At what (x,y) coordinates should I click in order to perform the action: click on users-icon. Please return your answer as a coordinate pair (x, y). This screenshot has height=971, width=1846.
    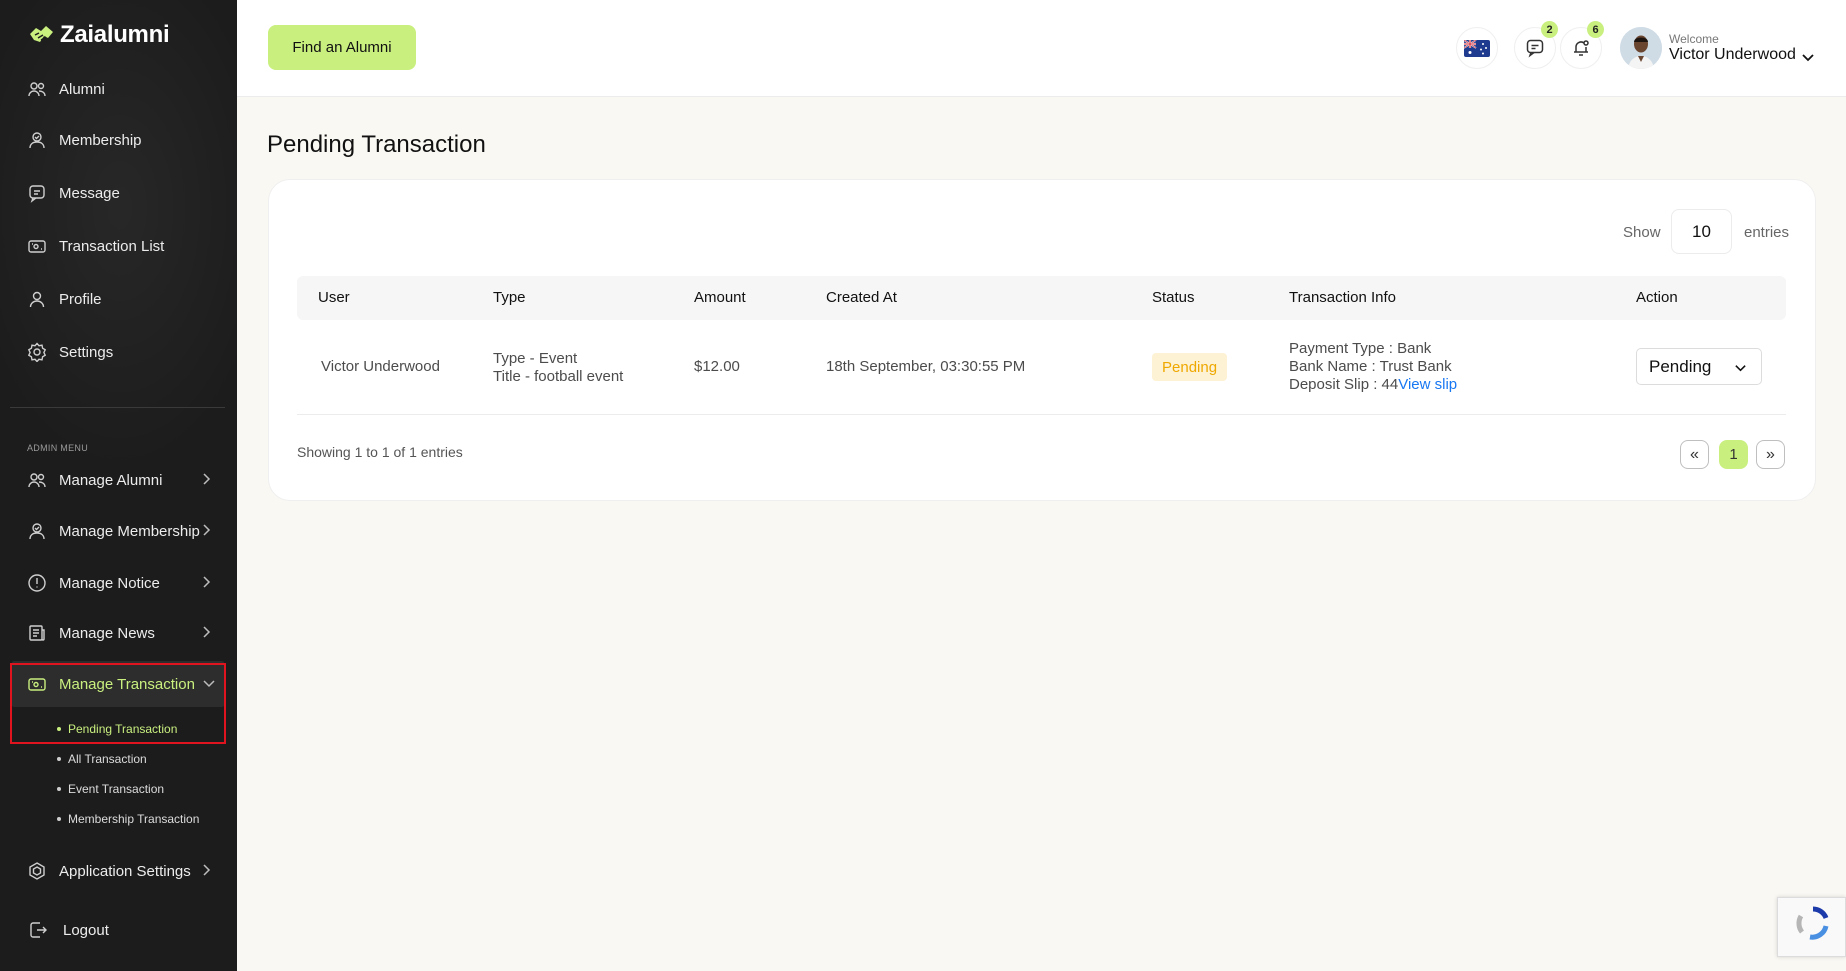
    Looking at the image, I should click on (37, 480).